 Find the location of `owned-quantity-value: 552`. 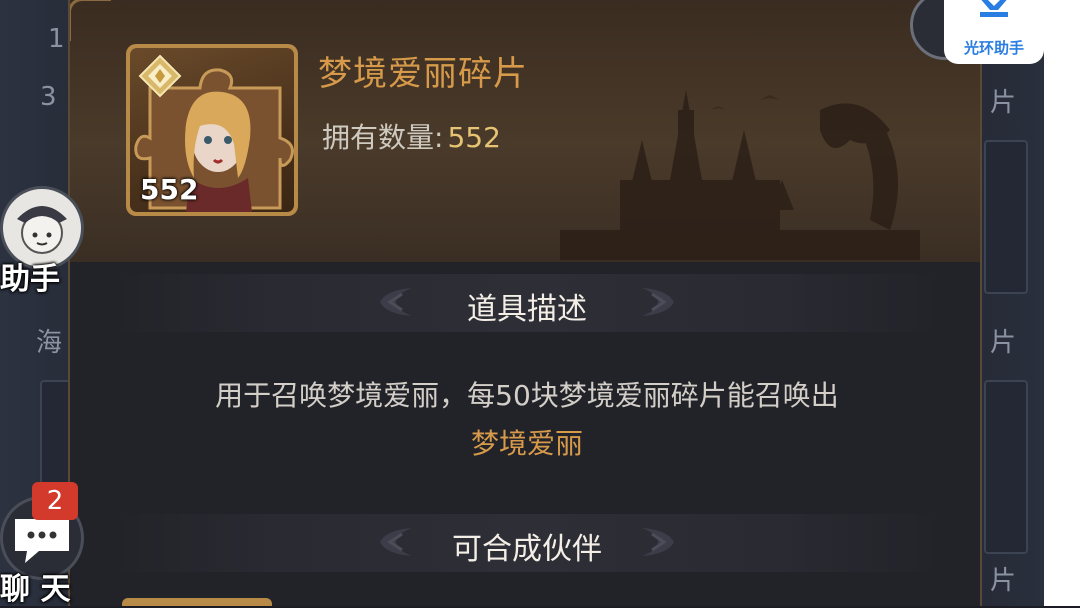

owned-quantity-value: 552 is located at coordinates (474, 137).